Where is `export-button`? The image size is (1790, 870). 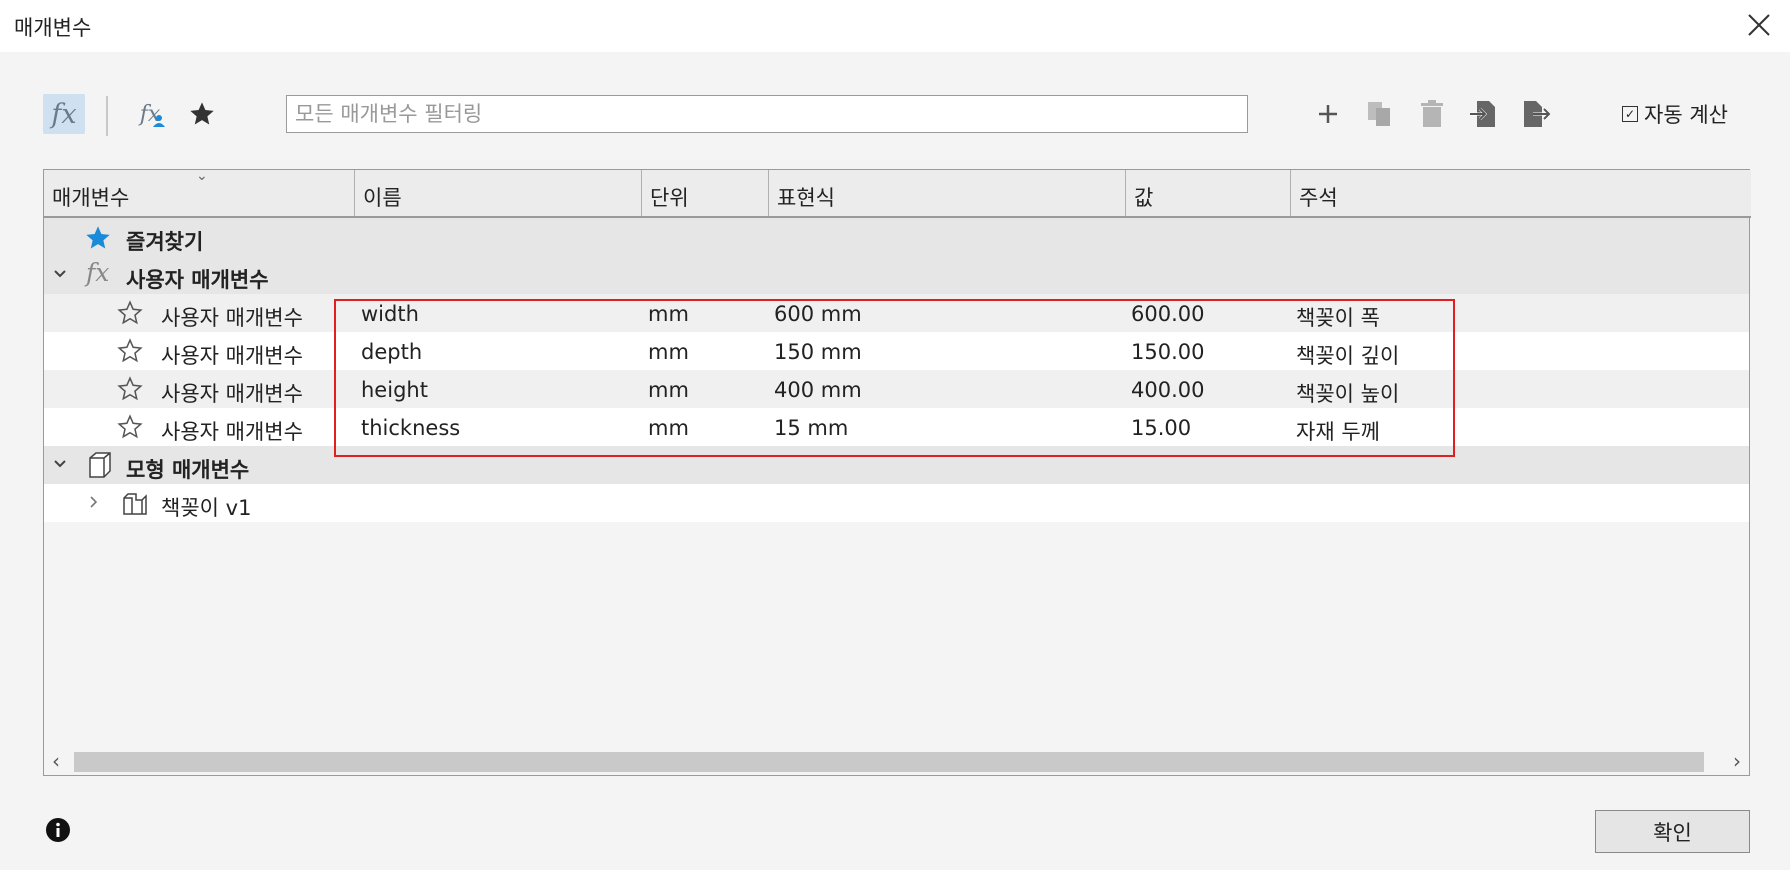 export-button is located at coordinates (1536, 114).